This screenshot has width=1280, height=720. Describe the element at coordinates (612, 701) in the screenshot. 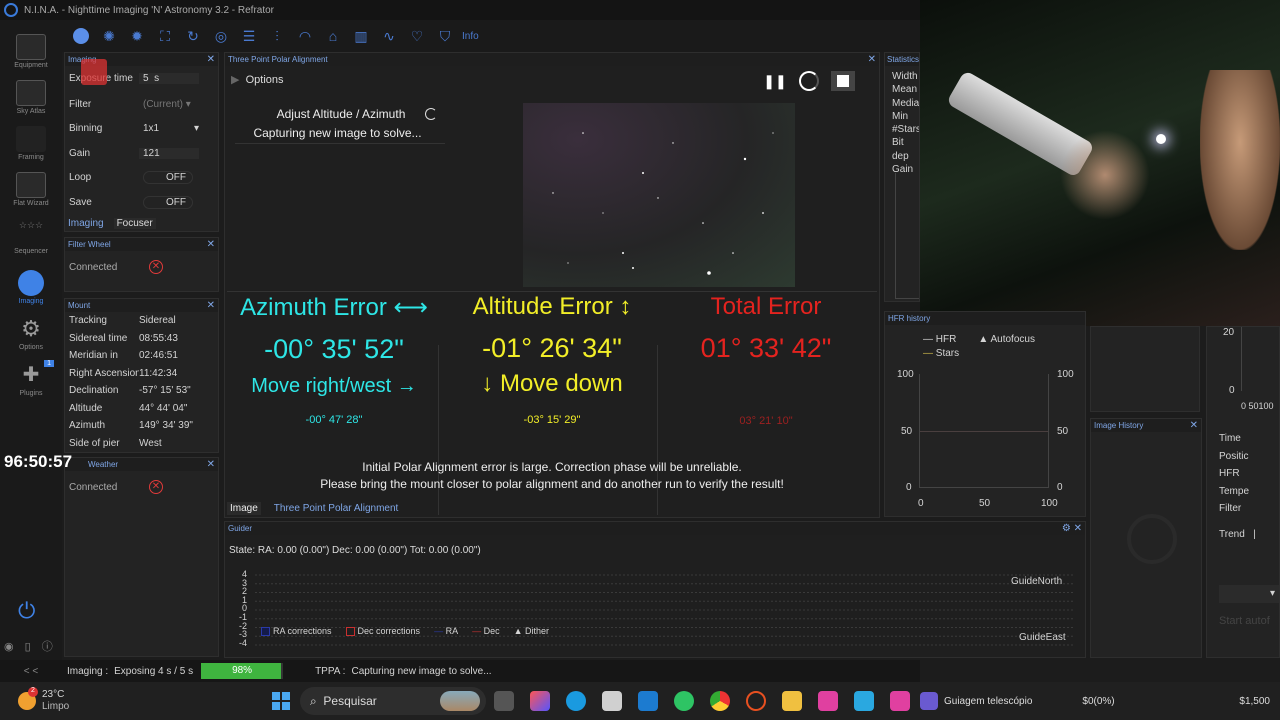

I see `store-icon` at that location.